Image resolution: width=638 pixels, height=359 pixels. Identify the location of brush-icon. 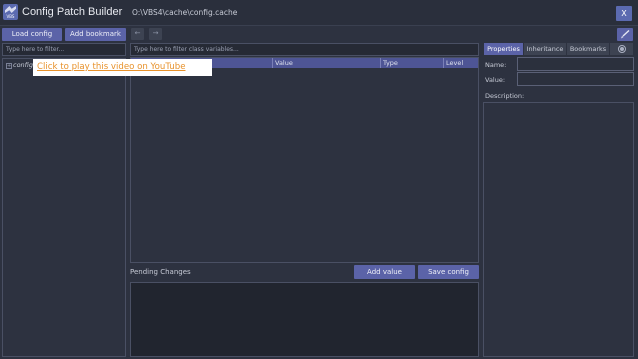
(625, 34).